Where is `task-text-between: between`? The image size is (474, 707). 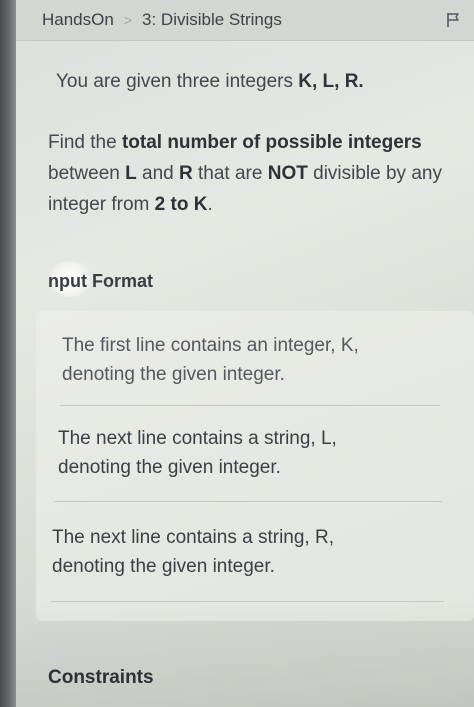 task-text-between: between is located at coordinates (87, 173).